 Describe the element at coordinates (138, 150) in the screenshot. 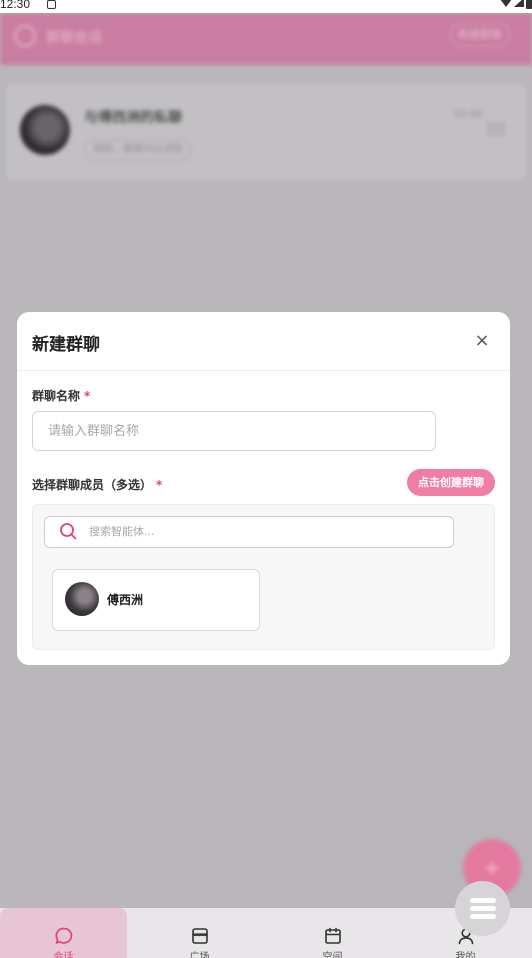

I see `conversation-last-message: 你好，很高兴认识你` at that location.